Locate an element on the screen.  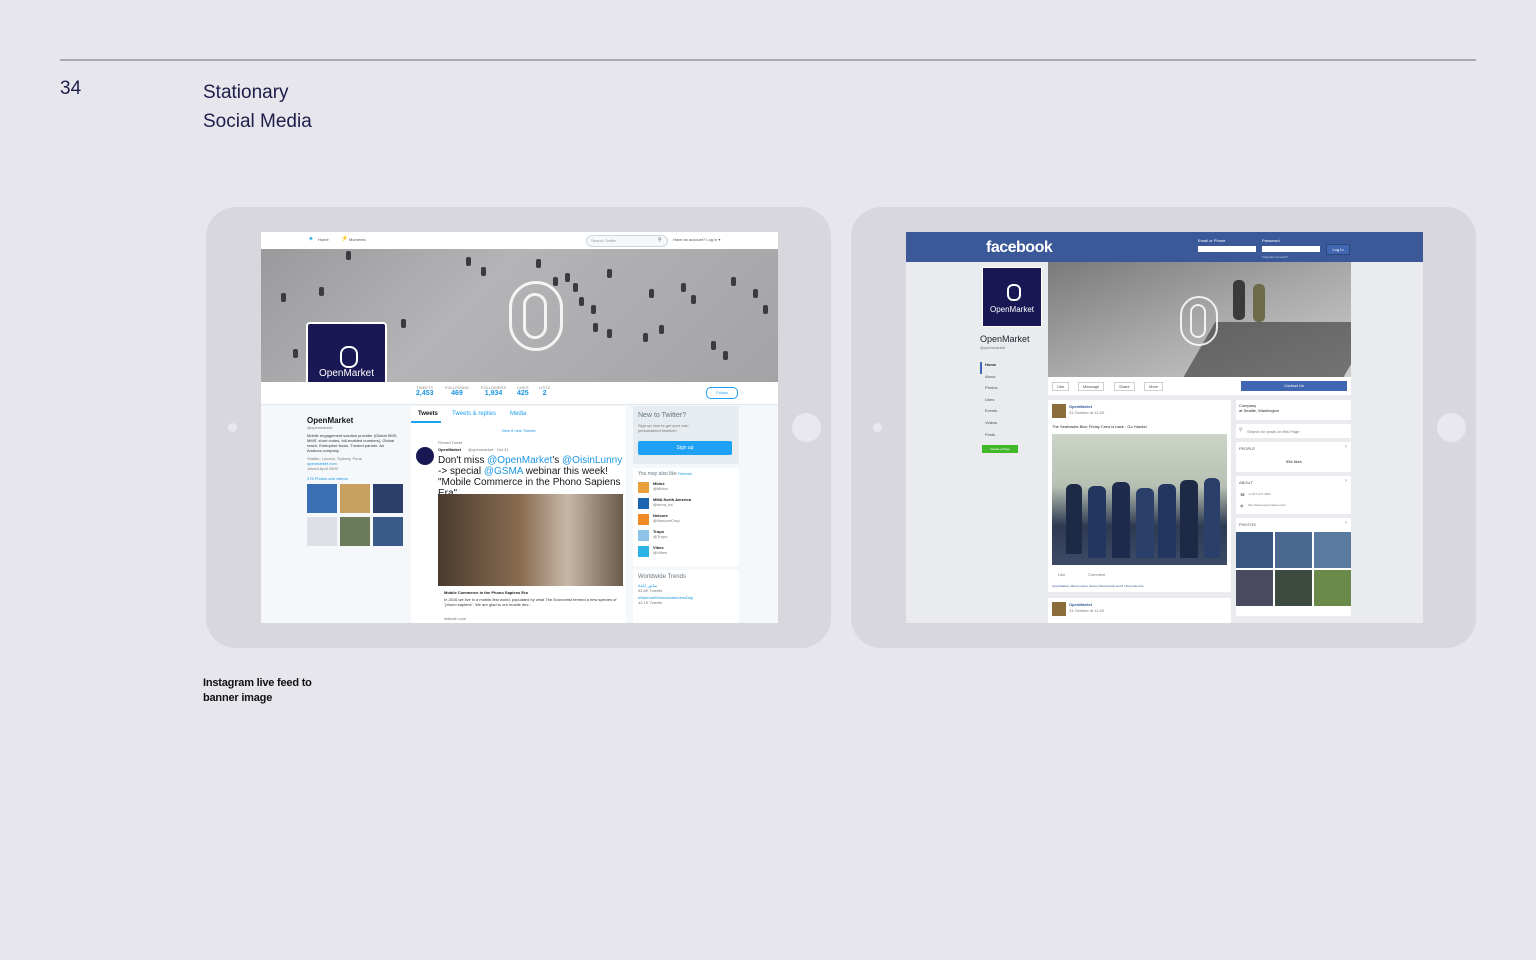
top-rule is located at coordinates (768, 60).